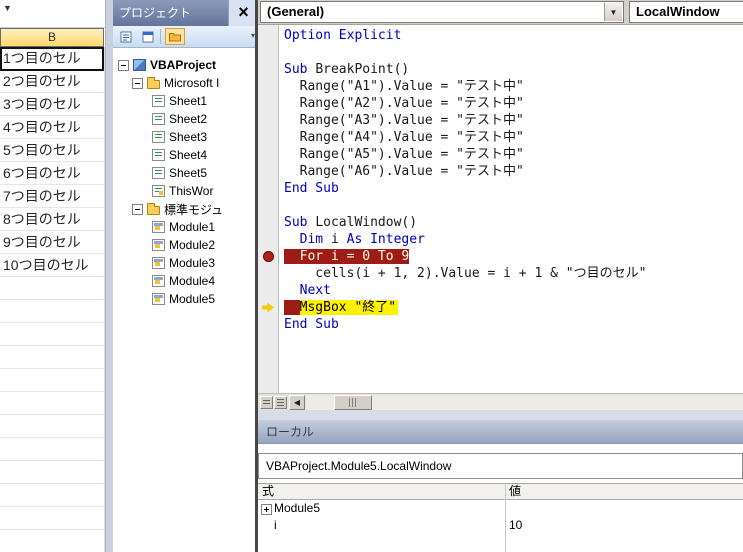 This screenshot has width=743, height=552. What do you see at coordinates (185, 281) in the screenshot?
I see `tree-item: Module4` at bounding box center [185, 281].